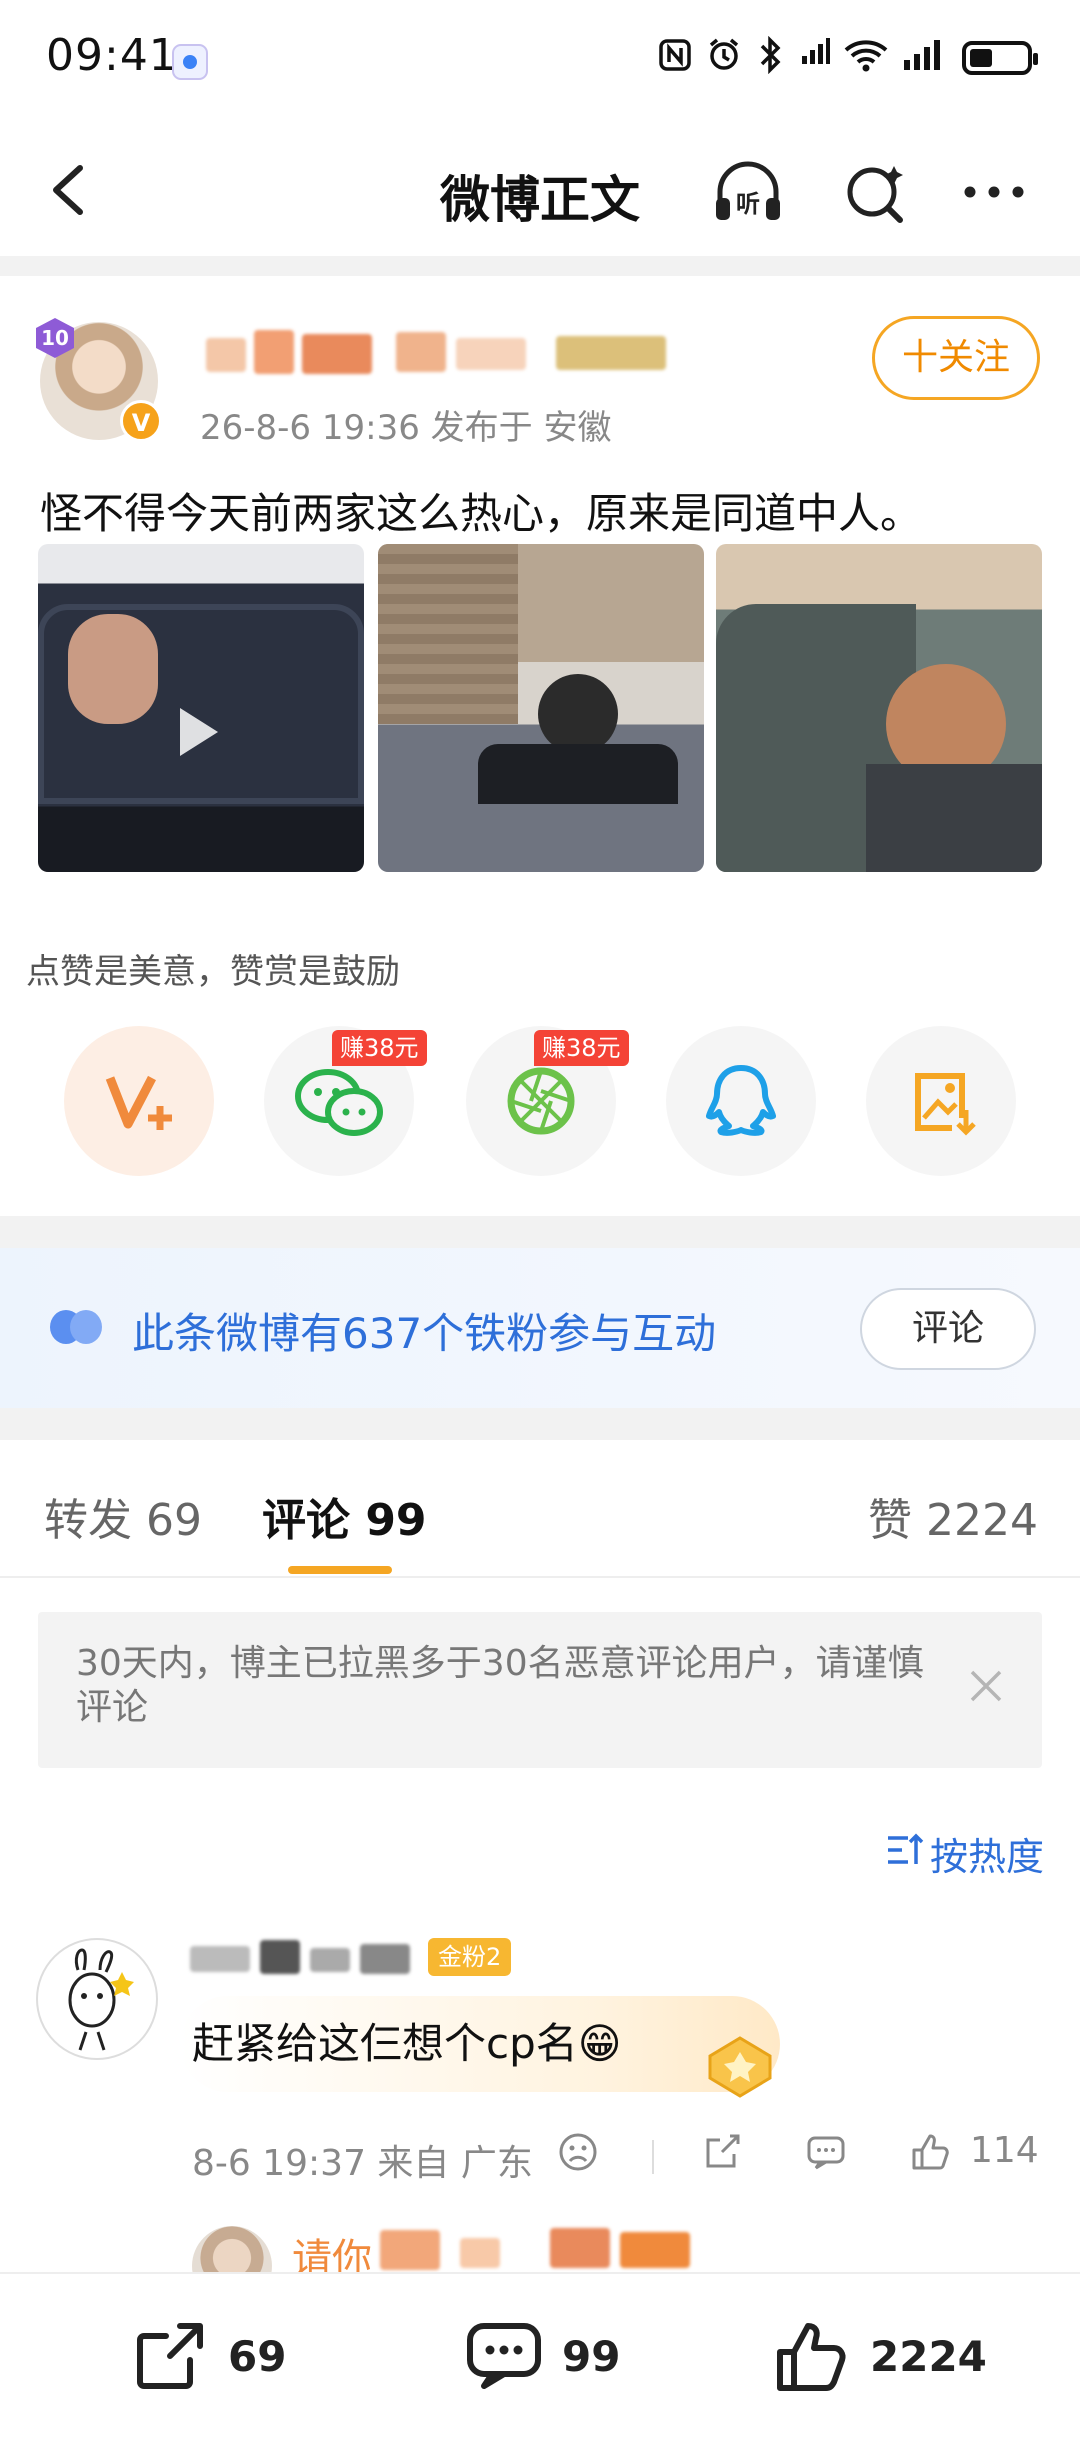 This screenshot has width=1080, height=2442. Describe the element at coordinates (407, 2043) in the screenshot. I see `comment-text: 赶紧给这仨想个cp名😁` at that location.